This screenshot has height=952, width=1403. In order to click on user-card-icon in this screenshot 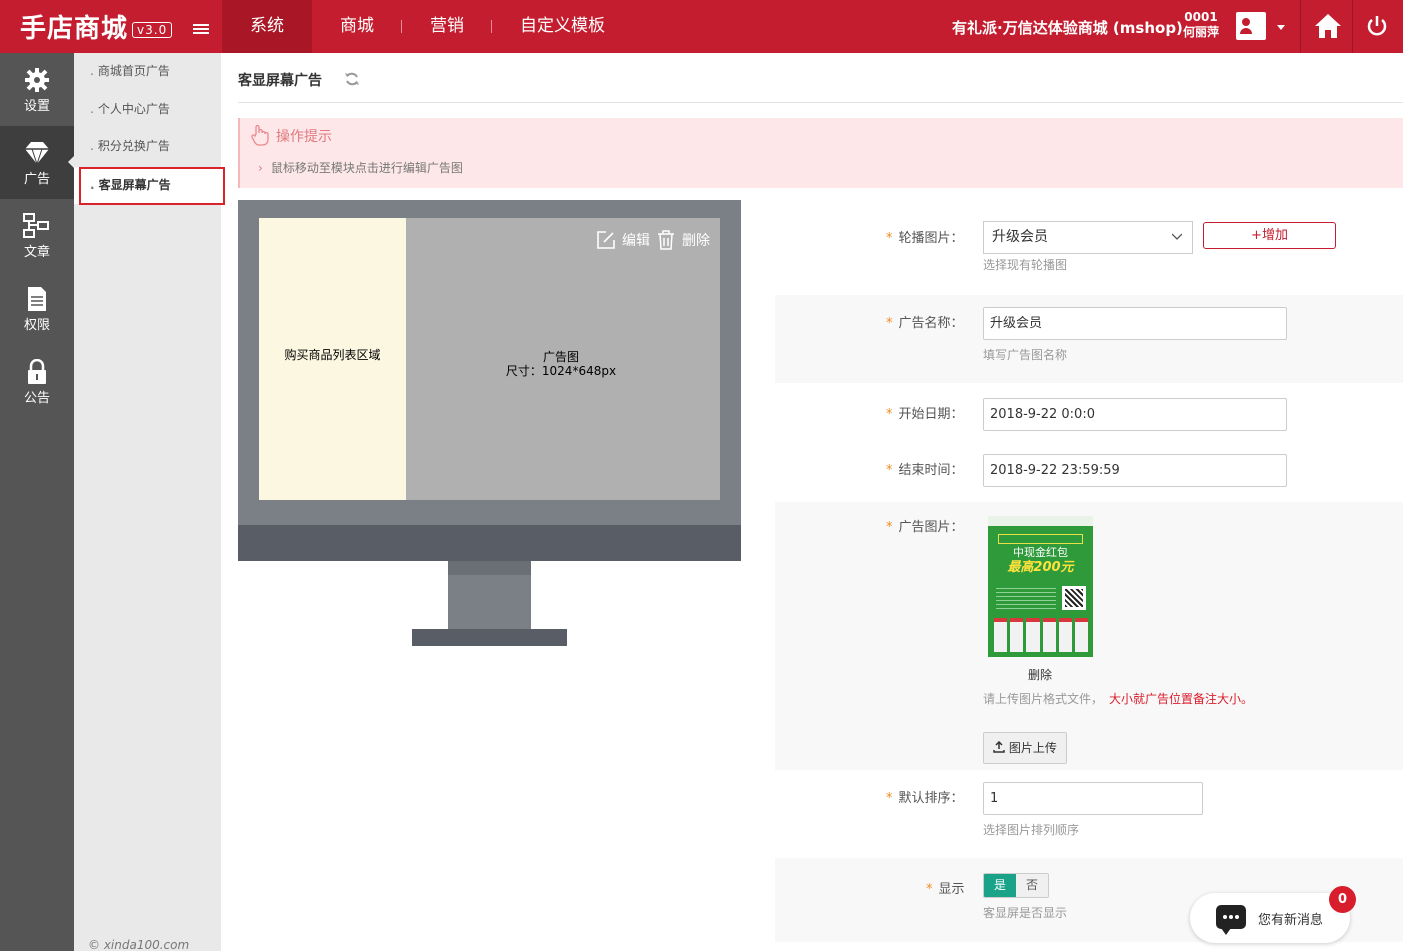, I will do `click(1251, 26)`.